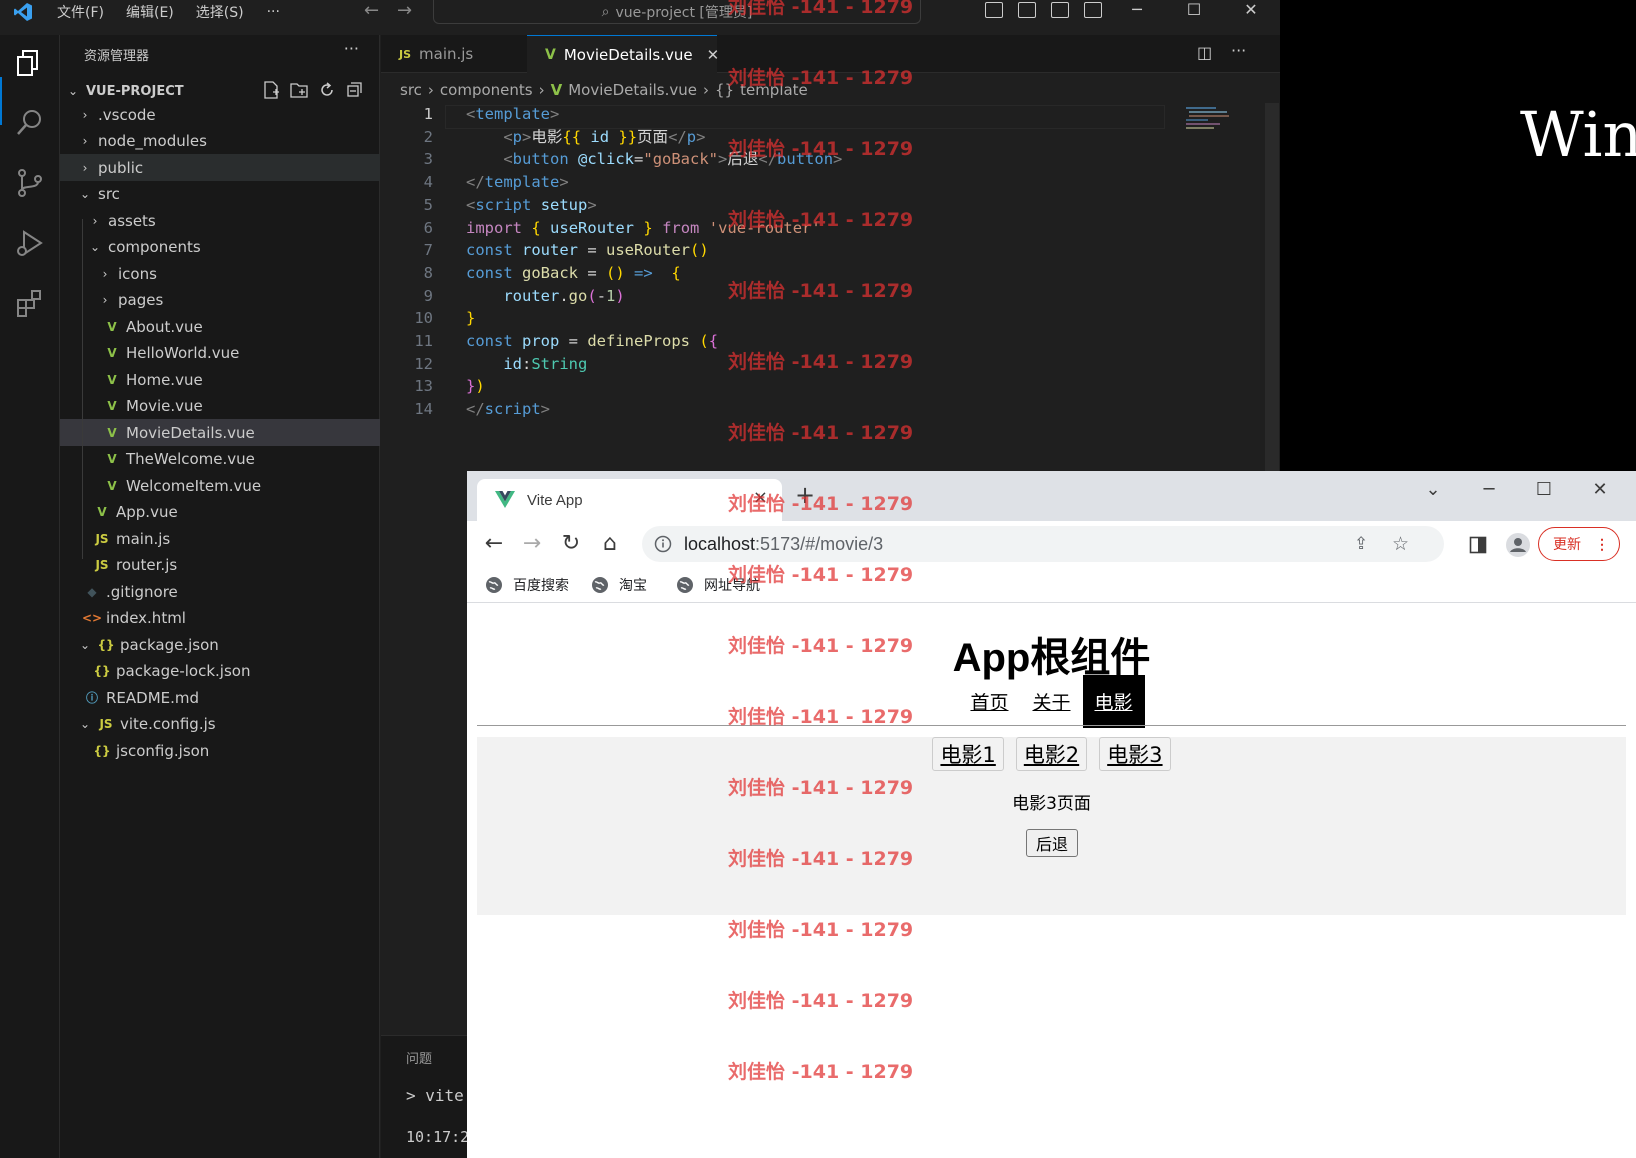 This screenshot has height=1158, width=1636. I want to click on code-line: 10}, so click(806, 318).